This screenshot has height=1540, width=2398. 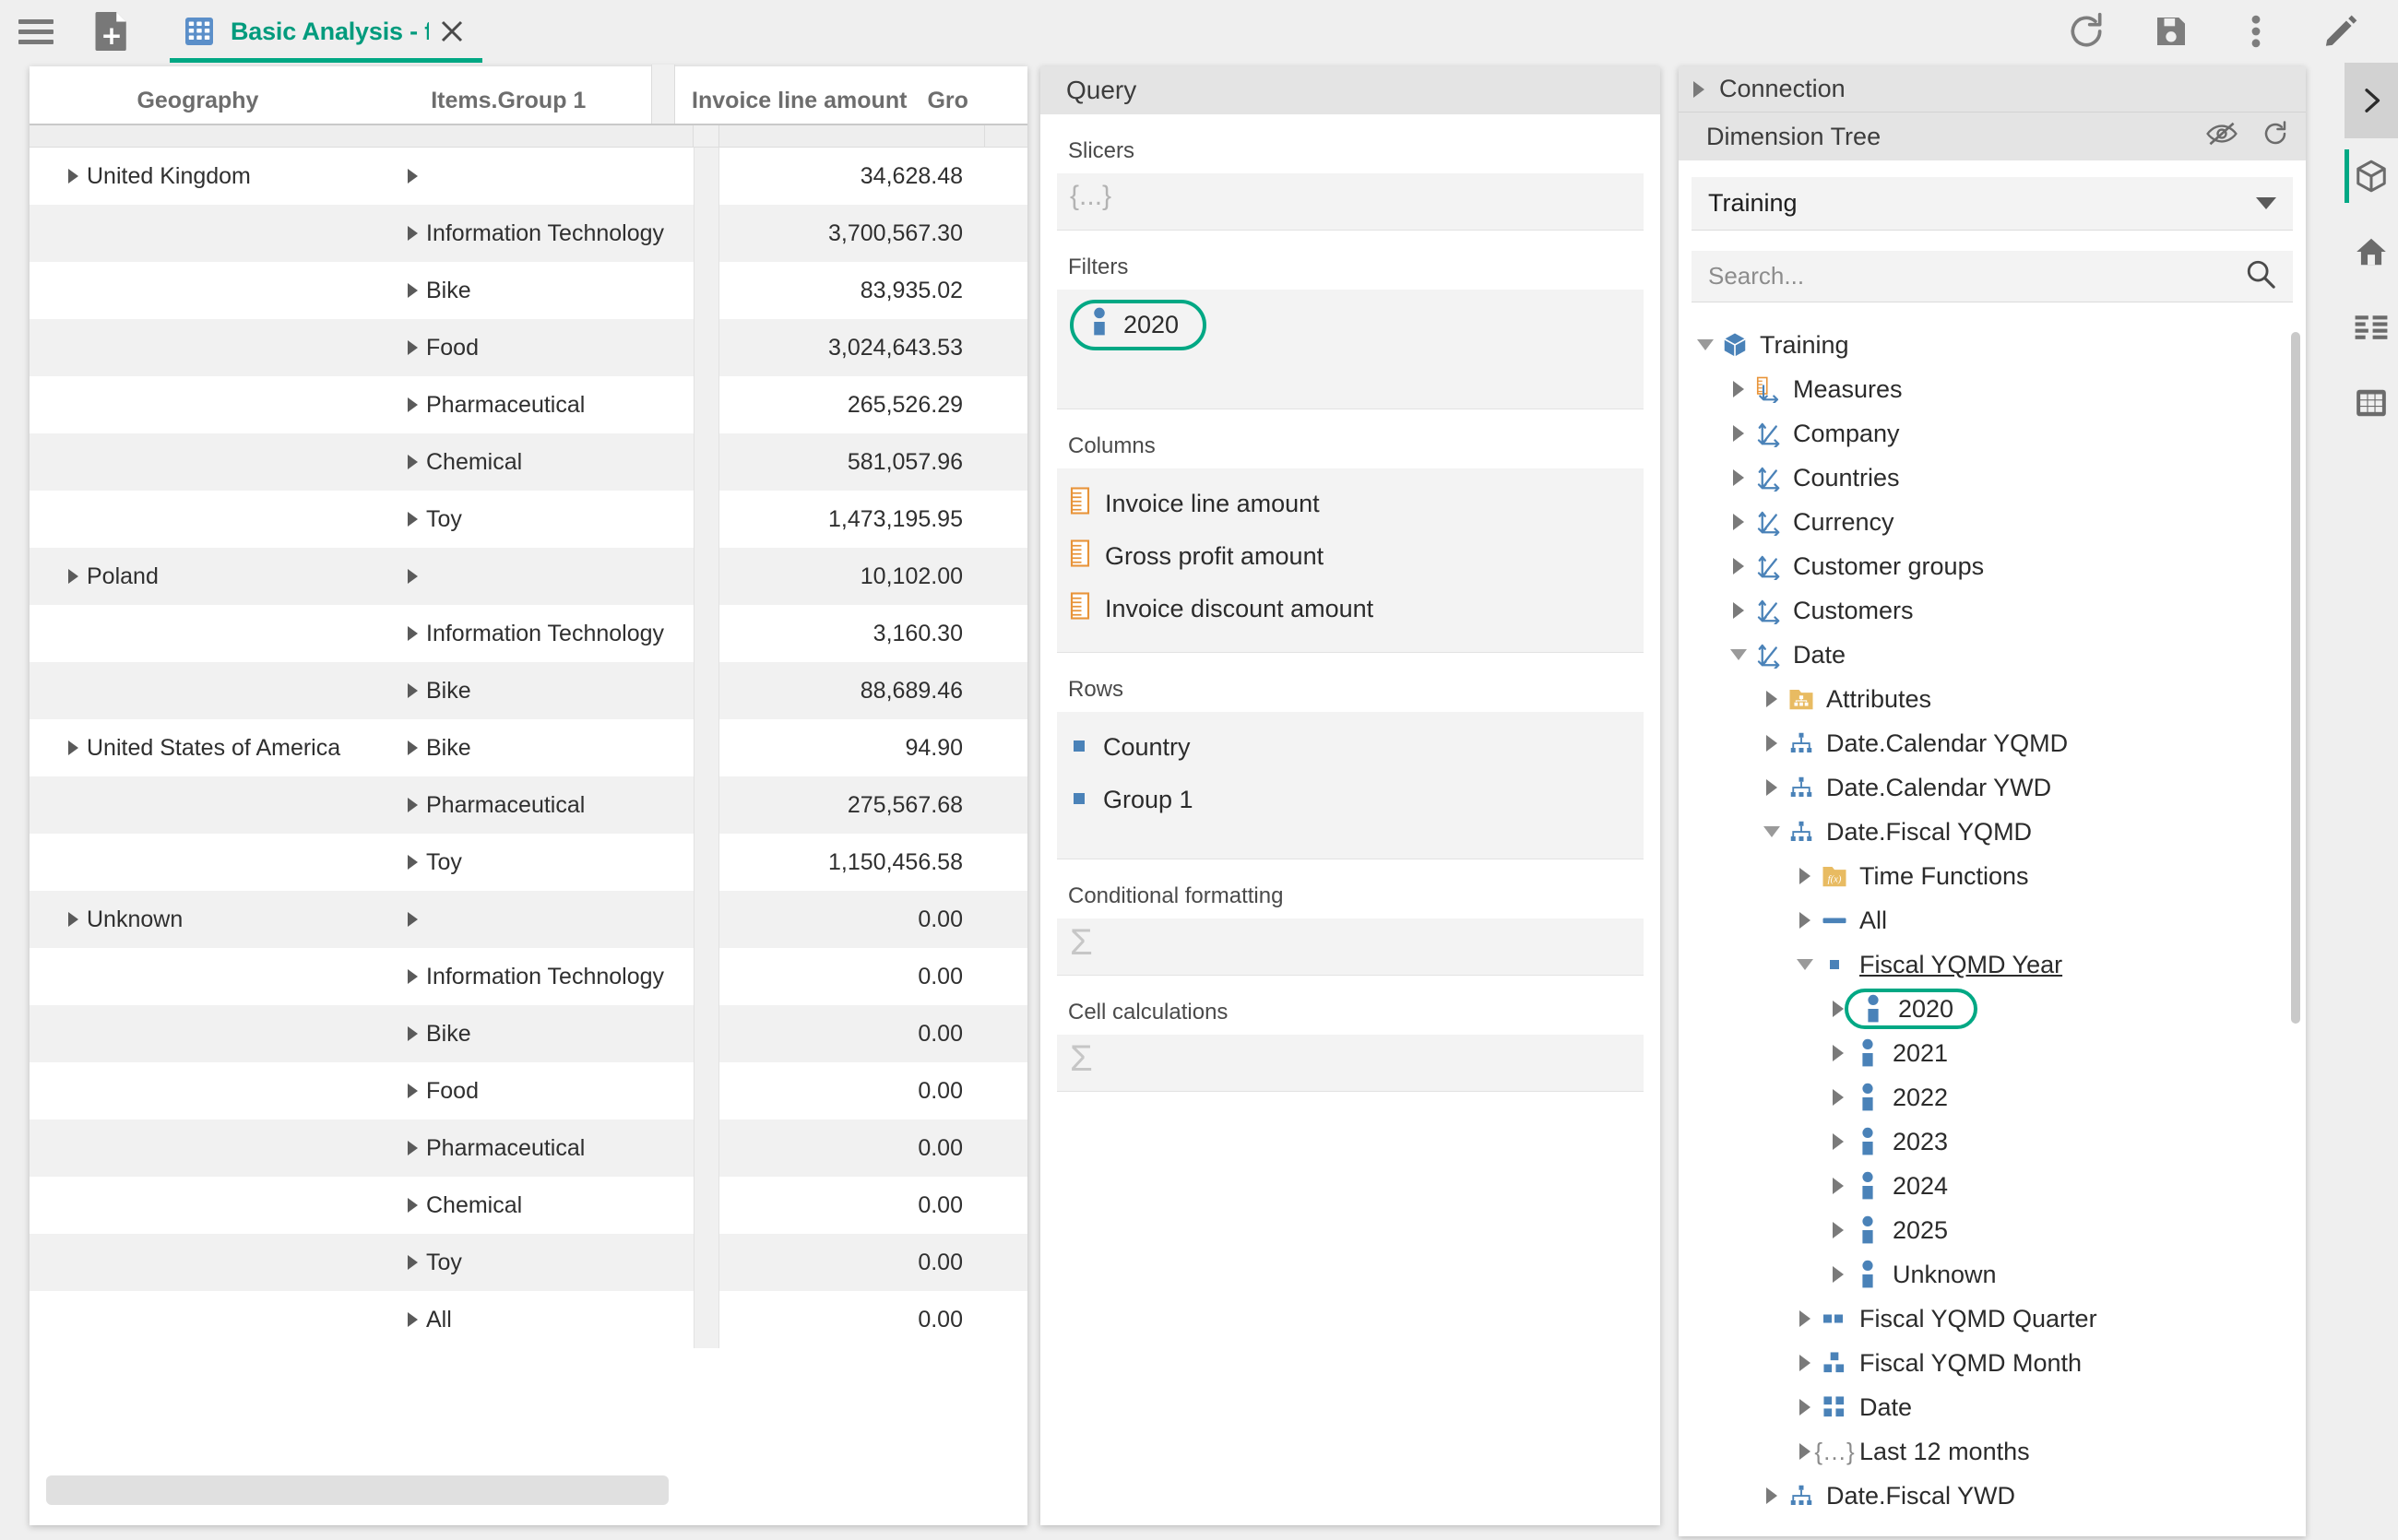 I want to click on table-row: Food 3,024,643.53, so click(x=528, y=348).